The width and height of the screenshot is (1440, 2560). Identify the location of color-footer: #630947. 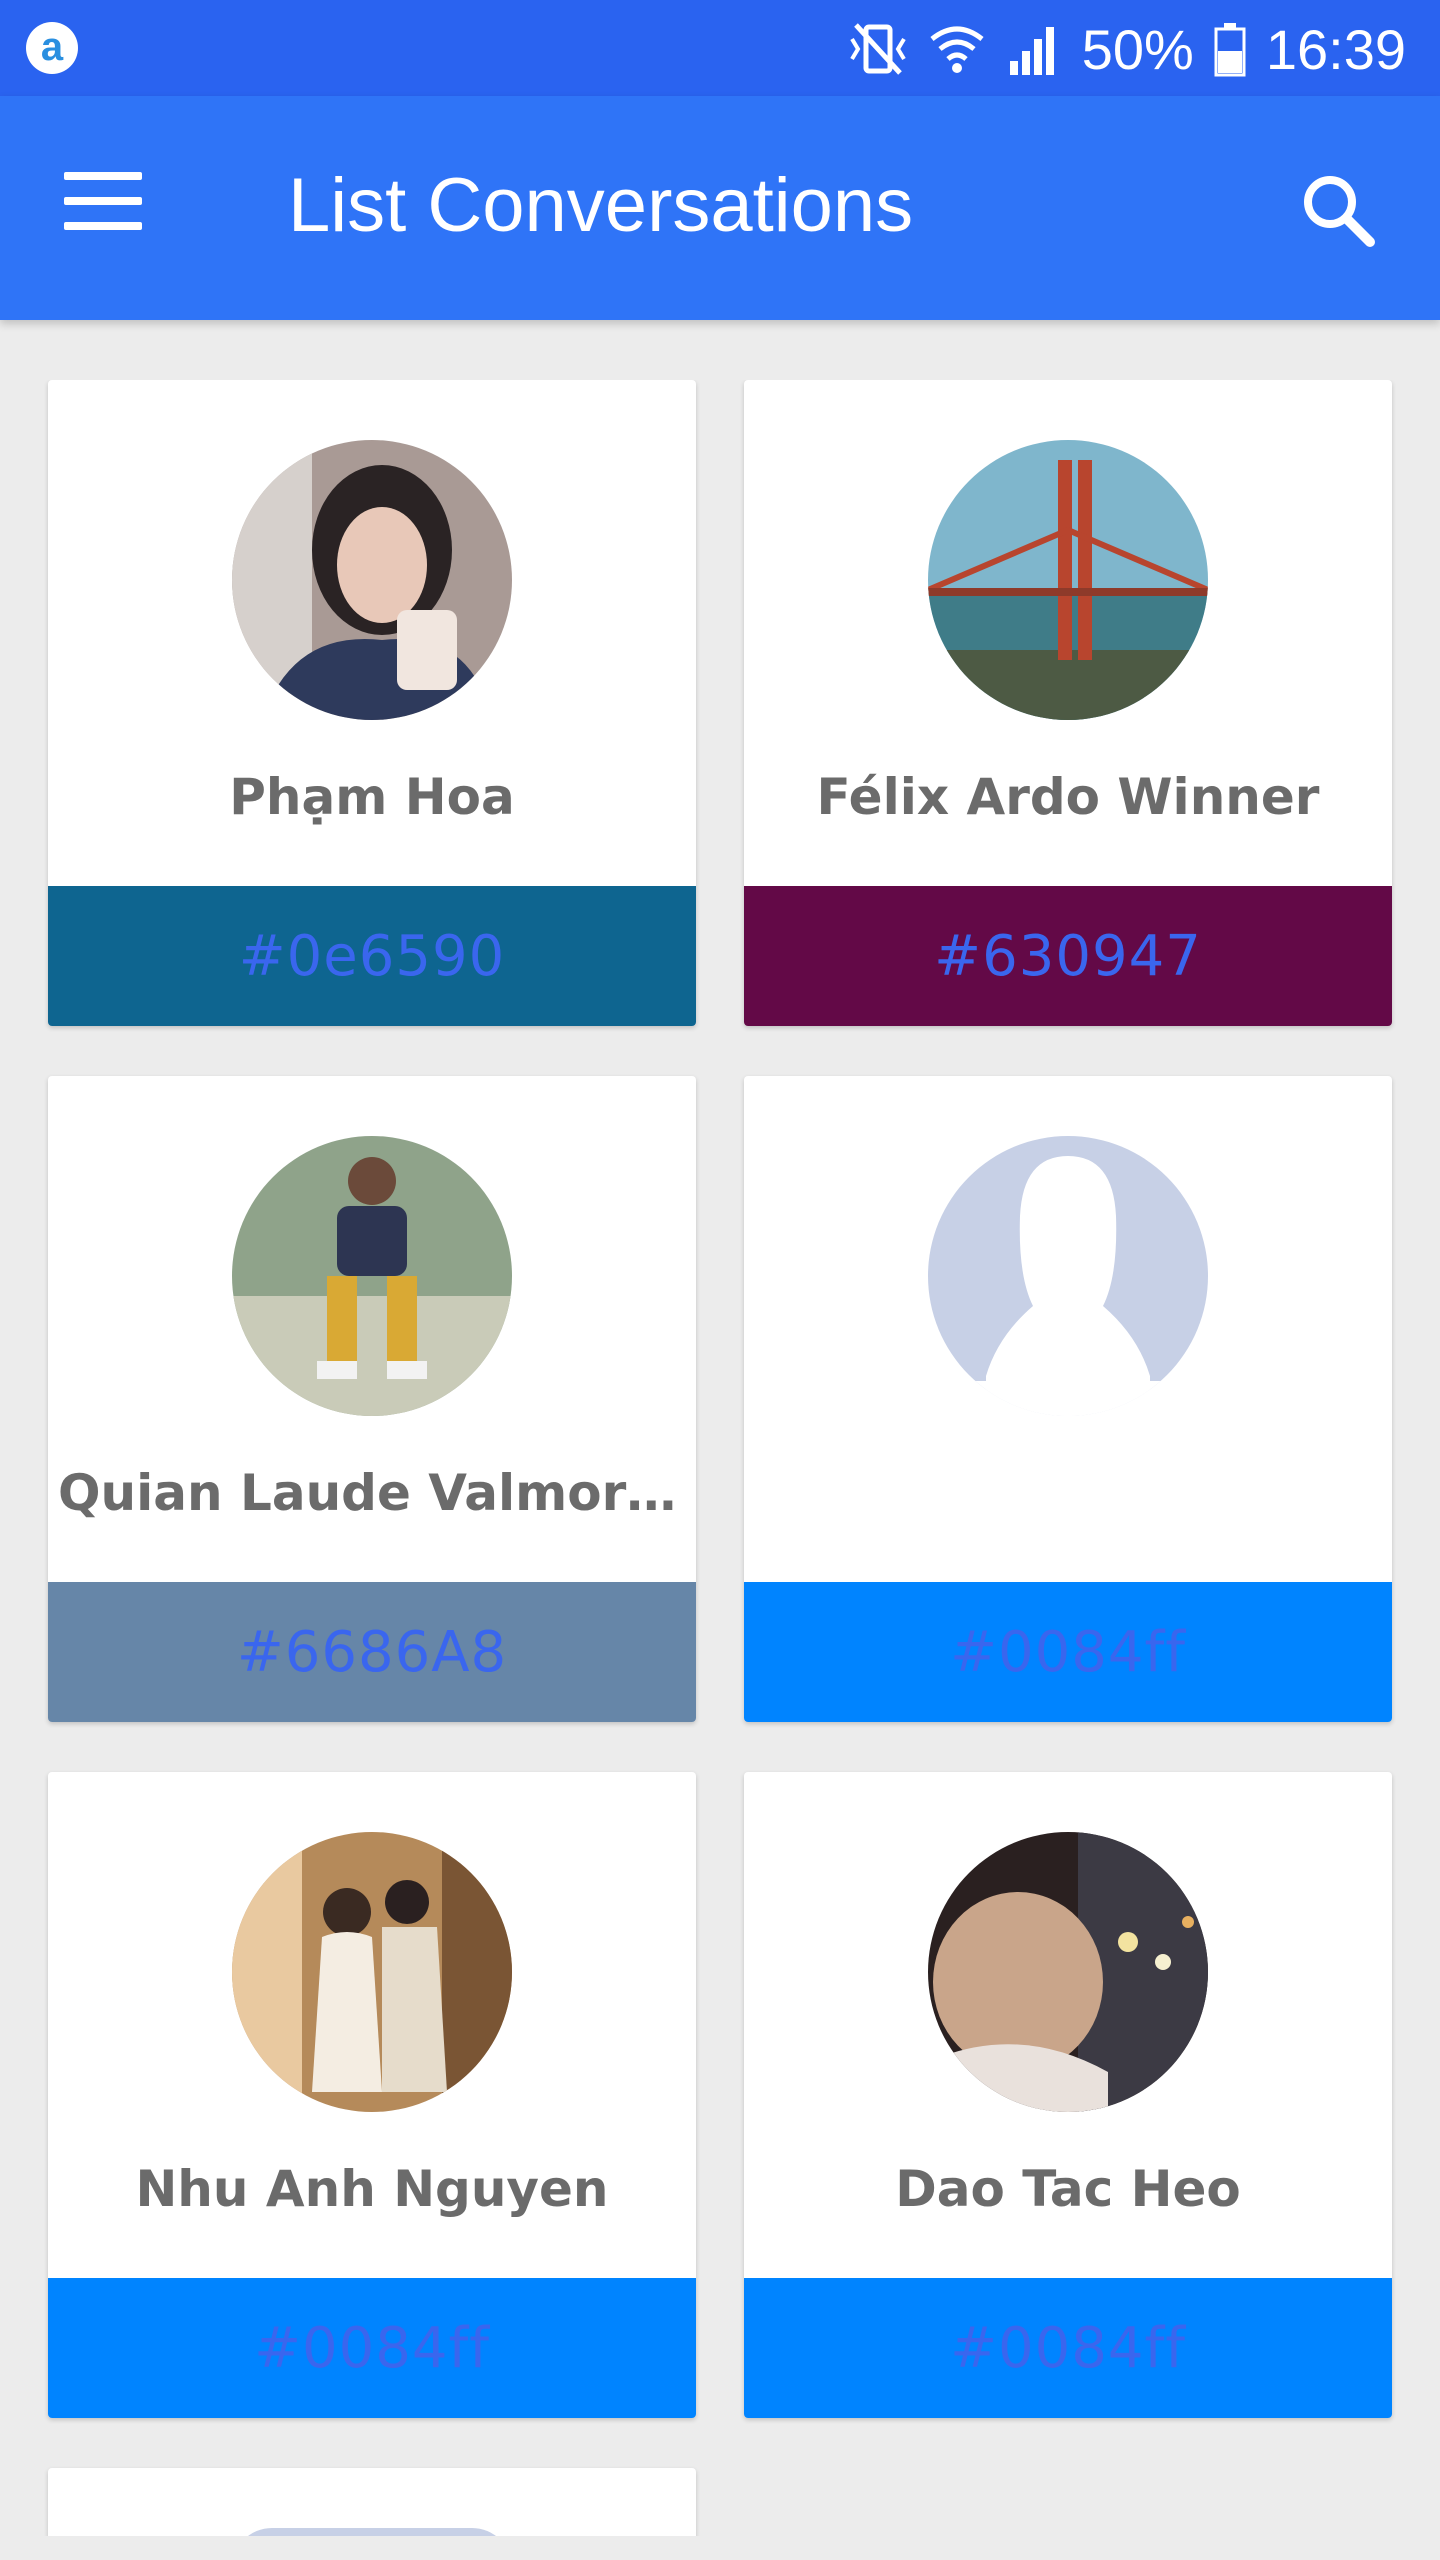
(1068, 956).